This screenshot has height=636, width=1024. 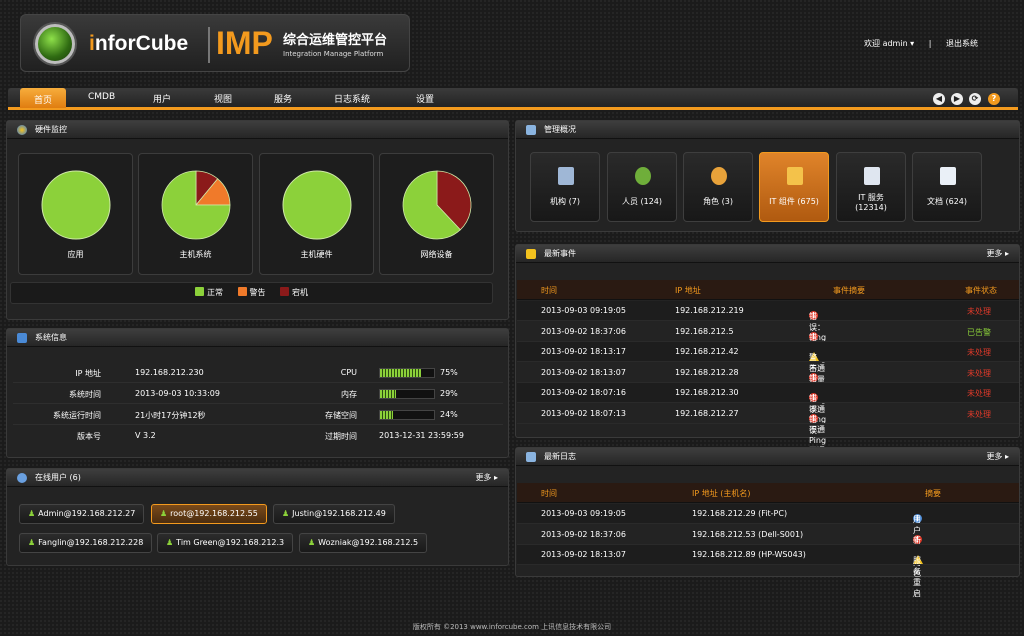 What do you see at coordinates (407, 373) in the screenshot?
I see `cpu-usage-bar` at bounding box center [407, 373].